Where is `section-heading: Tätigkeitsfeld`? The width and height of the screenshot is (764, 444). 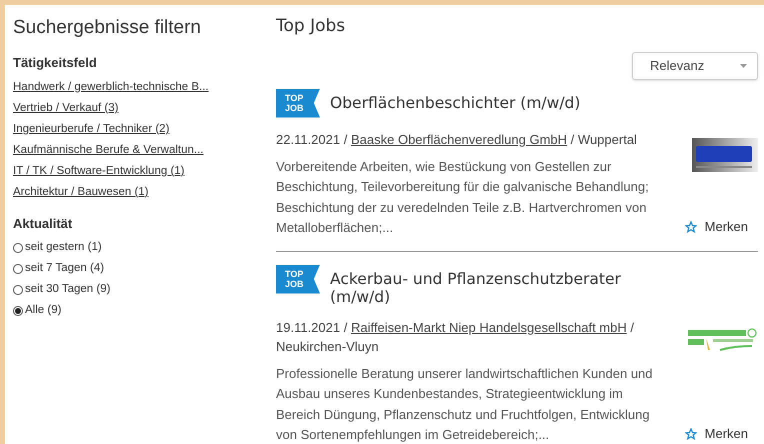 section-heading: Tätigkeitsfeld is located at coordinates (55, 63).